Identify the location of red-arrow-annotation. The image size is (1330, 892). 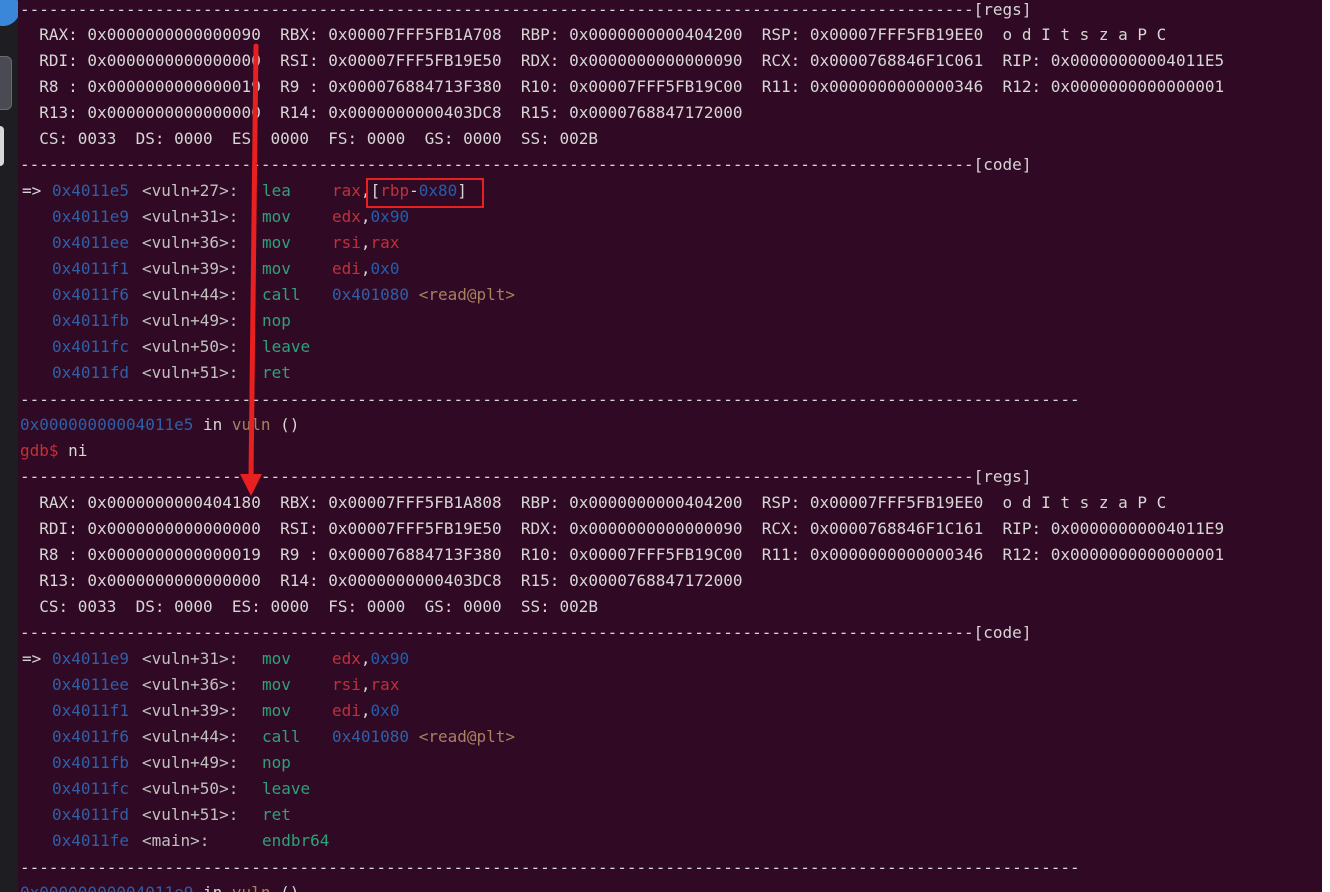
(251, 269).